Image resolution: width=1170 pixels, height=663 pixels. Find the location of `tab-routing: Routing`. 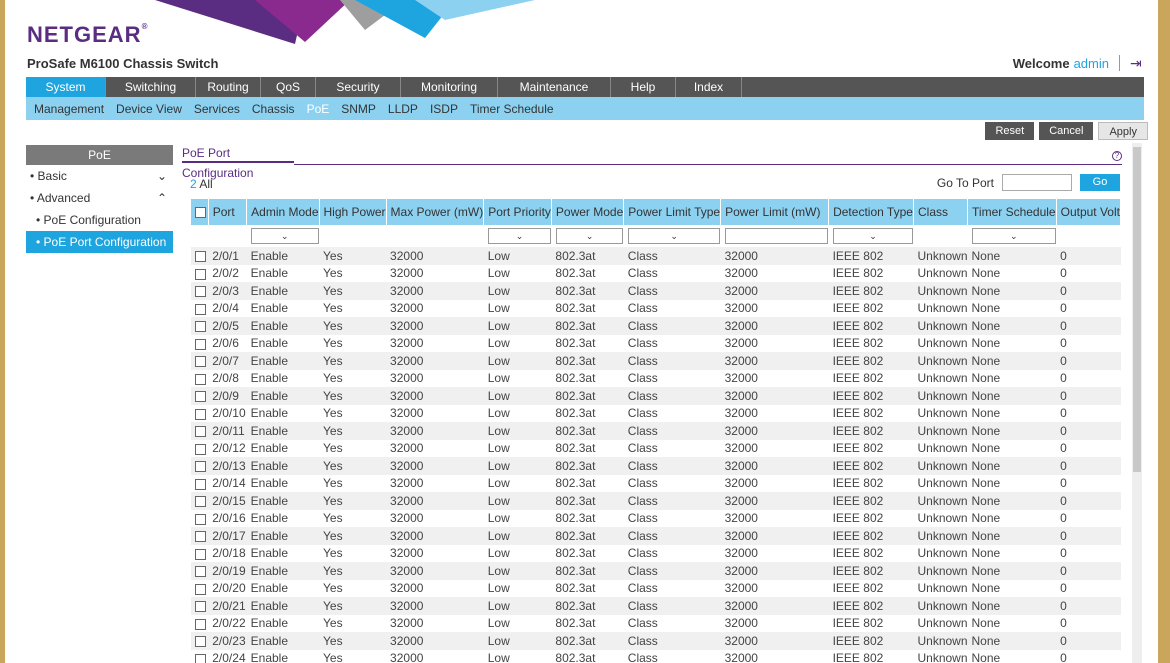

tab-routing: Routing is located at coordinates (228, 87).